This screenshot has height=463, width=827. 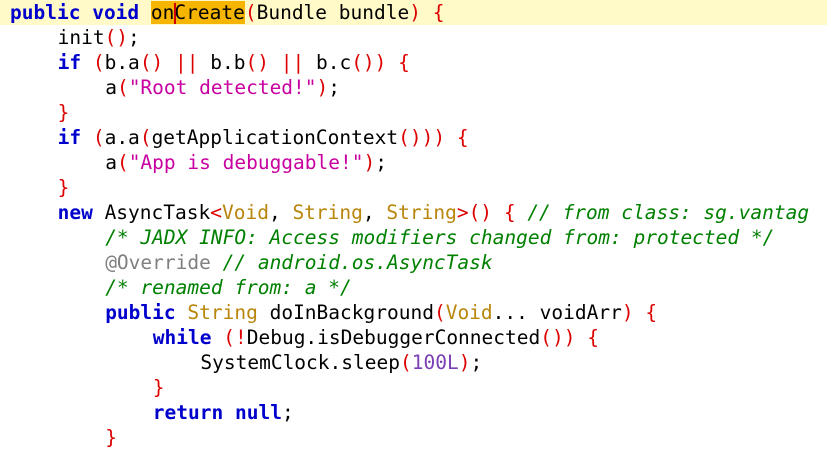 What do you see at coordinates (474, 212) in the screenshot?
I see `code-token: >()` at bounding box center [474, 212].